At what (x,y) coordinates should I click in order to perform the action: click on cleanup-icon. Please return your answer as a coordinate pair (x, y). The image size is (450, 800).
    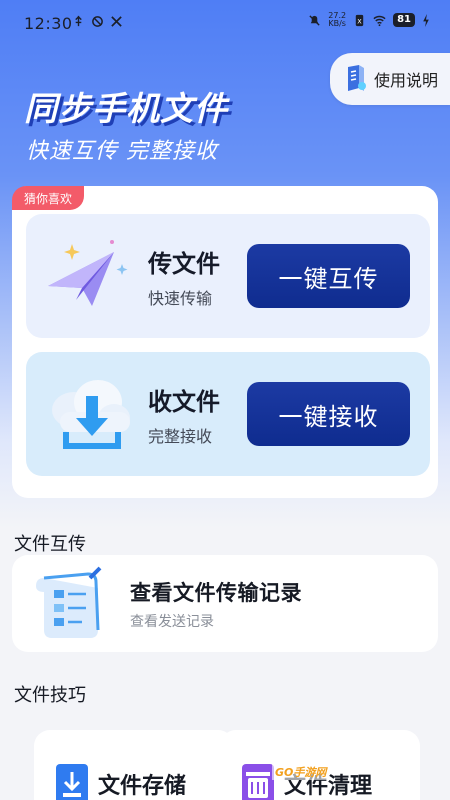
    Looking at the image, I should click on (258, 781).